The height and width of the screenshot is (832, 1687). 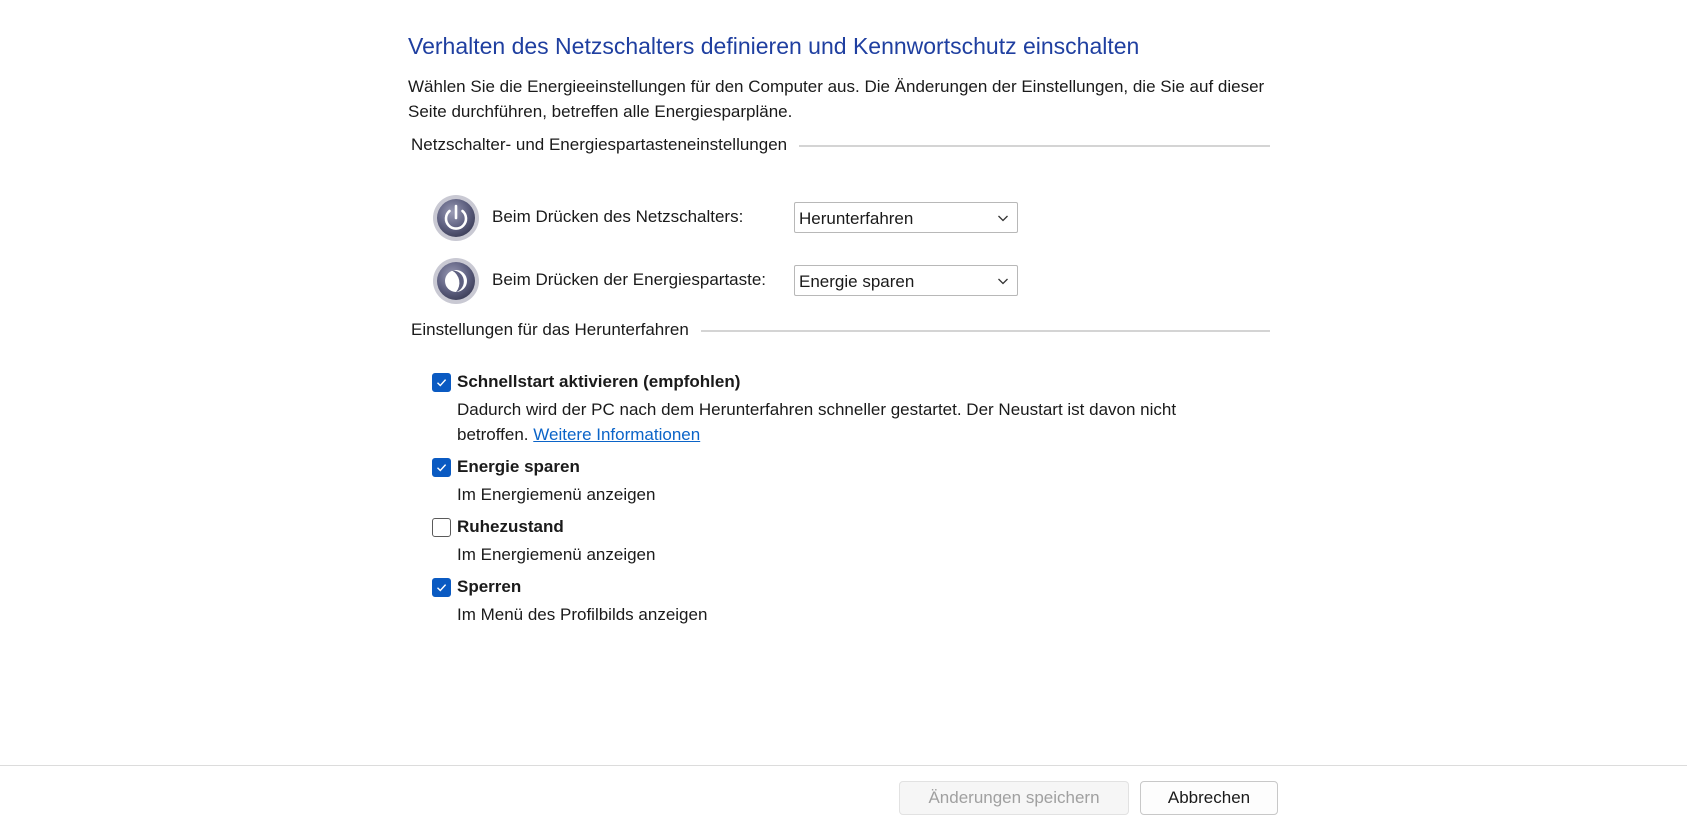 What do you see at coordinates (629, 279) in the screenshot?
I see `sleep-button-label: Beim Drücken der Energiespartaste:` at bounding box center [629, 279].